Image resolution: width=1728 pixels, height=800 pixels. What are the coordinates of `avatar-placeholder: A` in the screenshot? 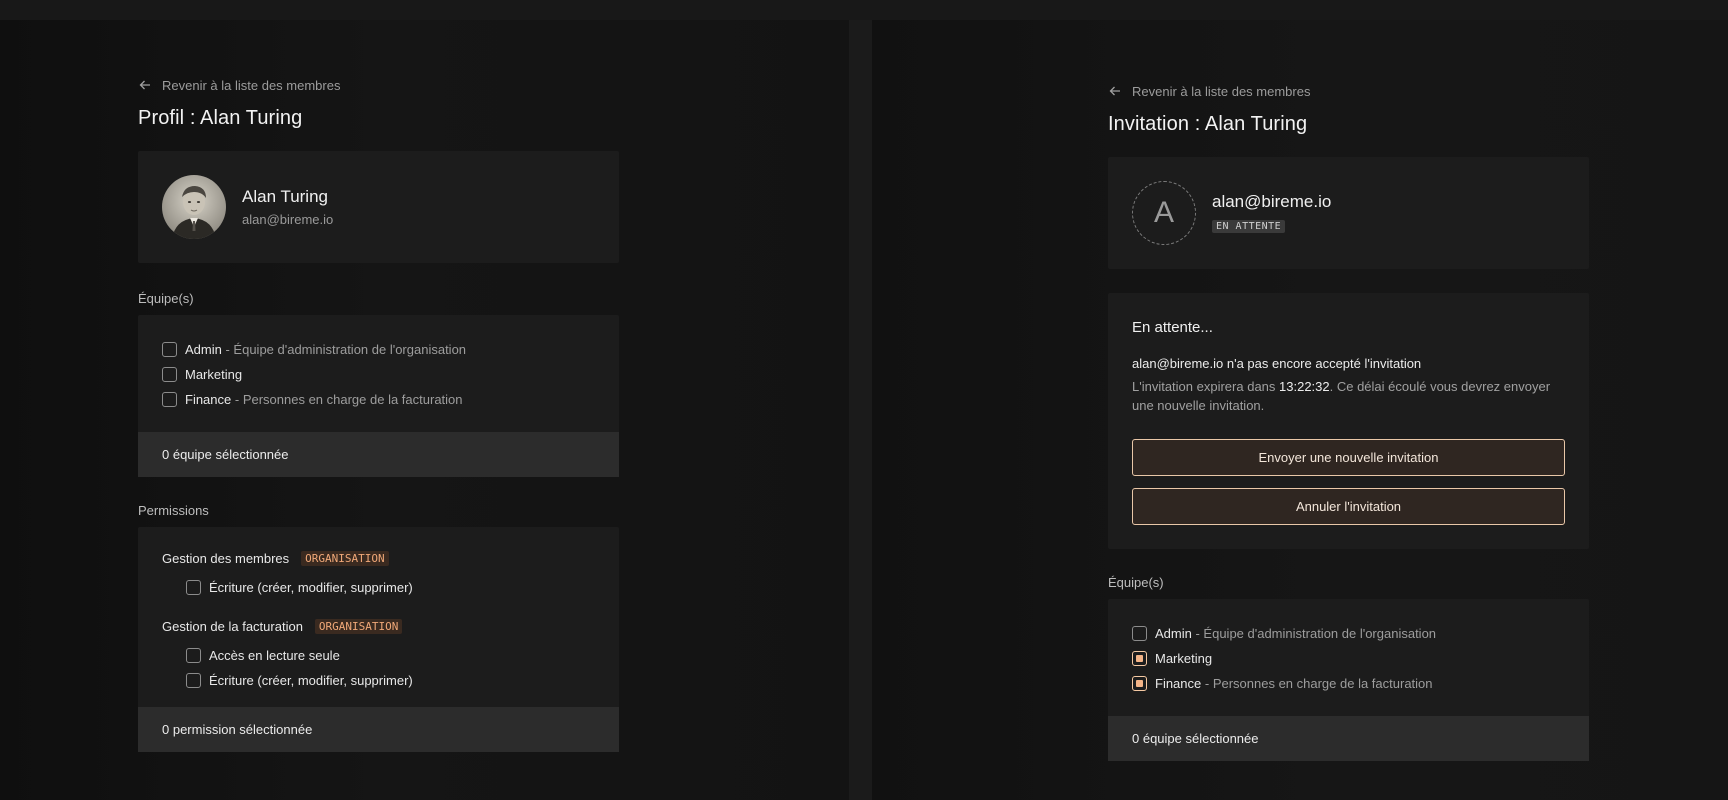 It's located at (1164, 213).